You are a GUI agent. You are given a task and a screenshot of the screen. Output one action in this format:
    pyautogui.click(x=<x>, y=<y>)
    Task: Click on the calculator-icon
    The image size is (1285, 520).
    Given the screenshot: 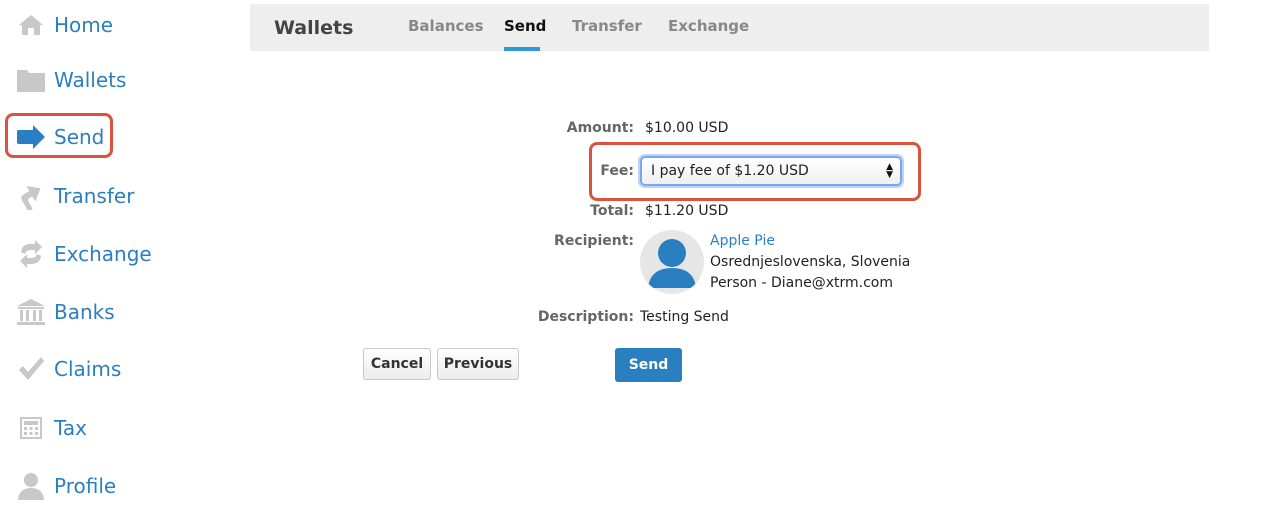 What is the action you would take?
    pyautogui.click(x=31, y=428)
    